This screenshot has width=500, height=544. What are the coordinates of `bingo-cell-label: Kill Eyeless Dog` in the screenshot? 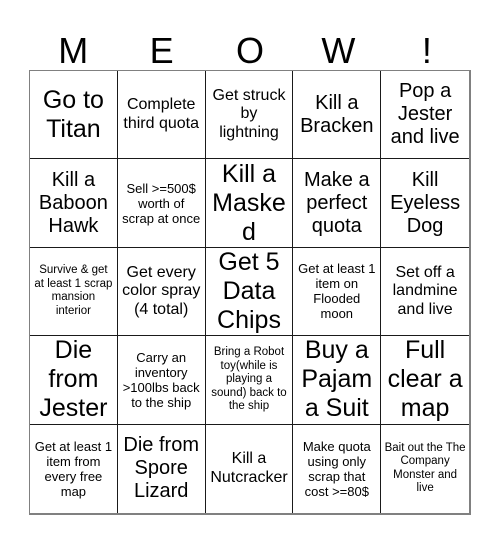 It's located at (425, 202).